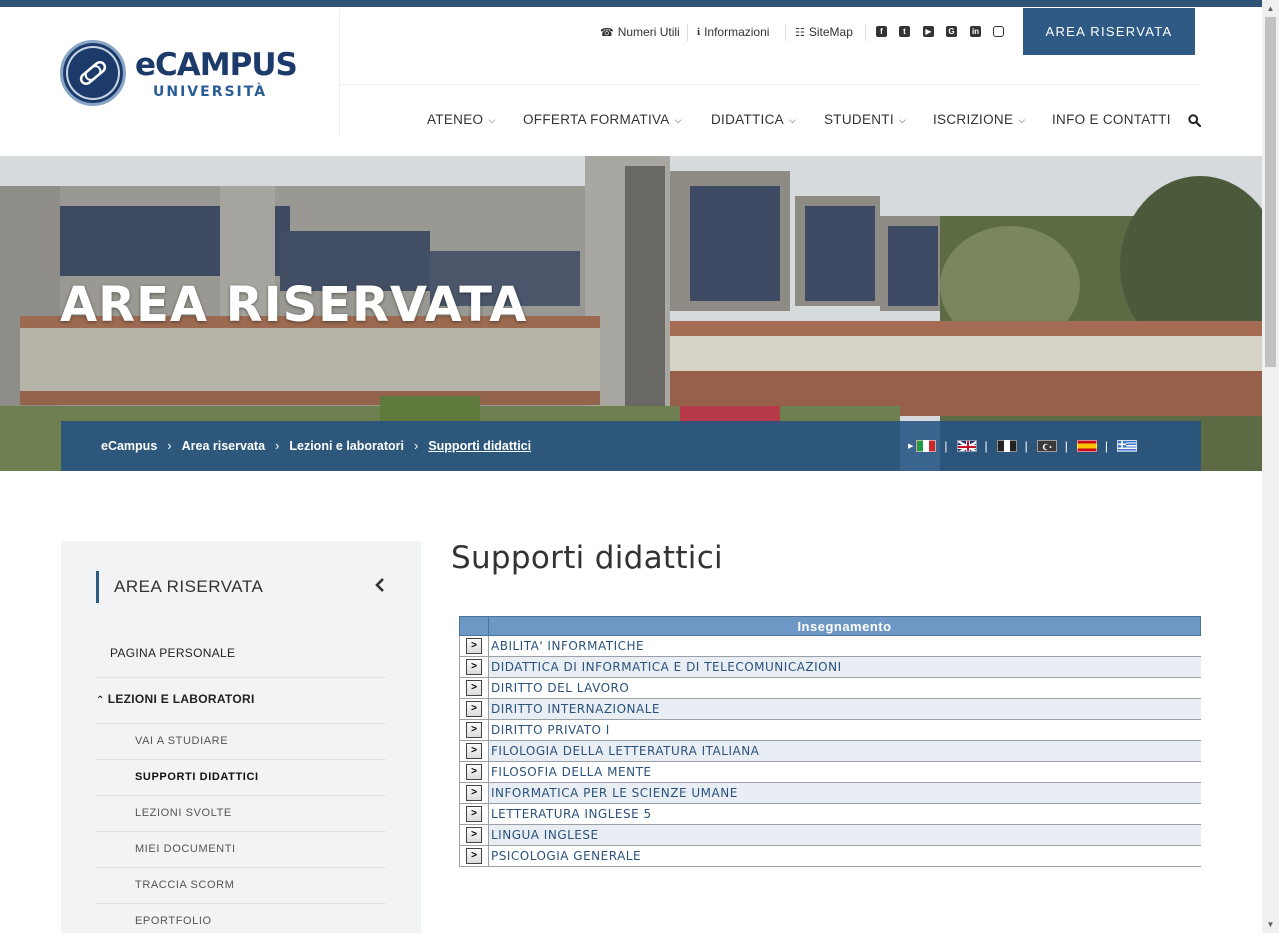  What do you see at coordinates (753, 120) in the screenshot?
I see `nav-didattica: DIDATTICA ⌵` at bounding box center [753, 120].